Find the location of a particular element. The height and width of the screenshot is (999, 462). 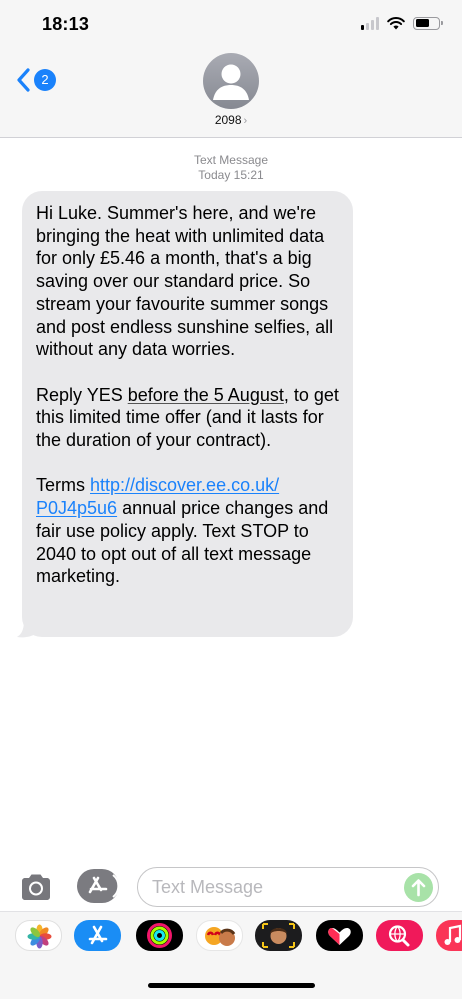

date-detector-link: before the 5 August is located at coordinates (206, 395).